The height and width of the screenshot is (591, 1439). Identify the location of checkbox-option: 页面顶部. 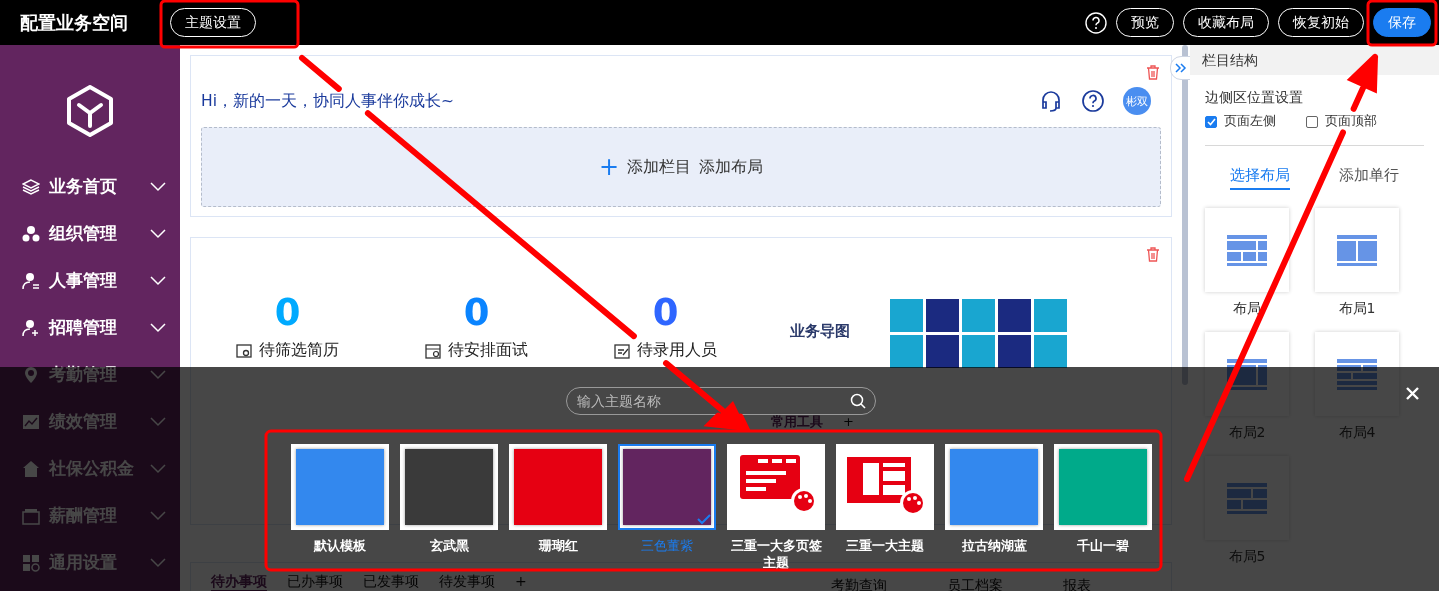
(1341, 121).